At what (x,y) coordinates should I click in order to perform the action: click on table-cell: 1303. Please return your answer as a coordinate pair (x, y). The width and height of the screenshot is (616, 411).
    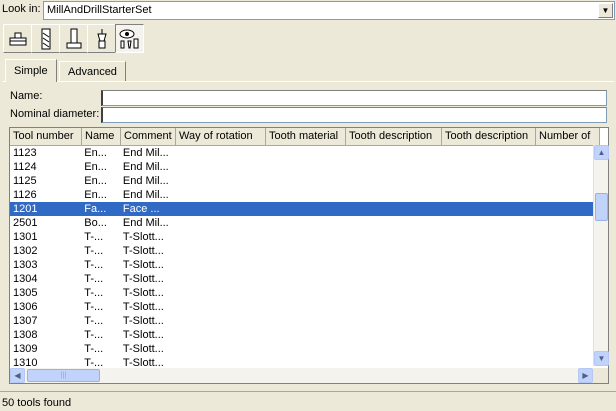
    Looking at the image, I should click on (25, 265).